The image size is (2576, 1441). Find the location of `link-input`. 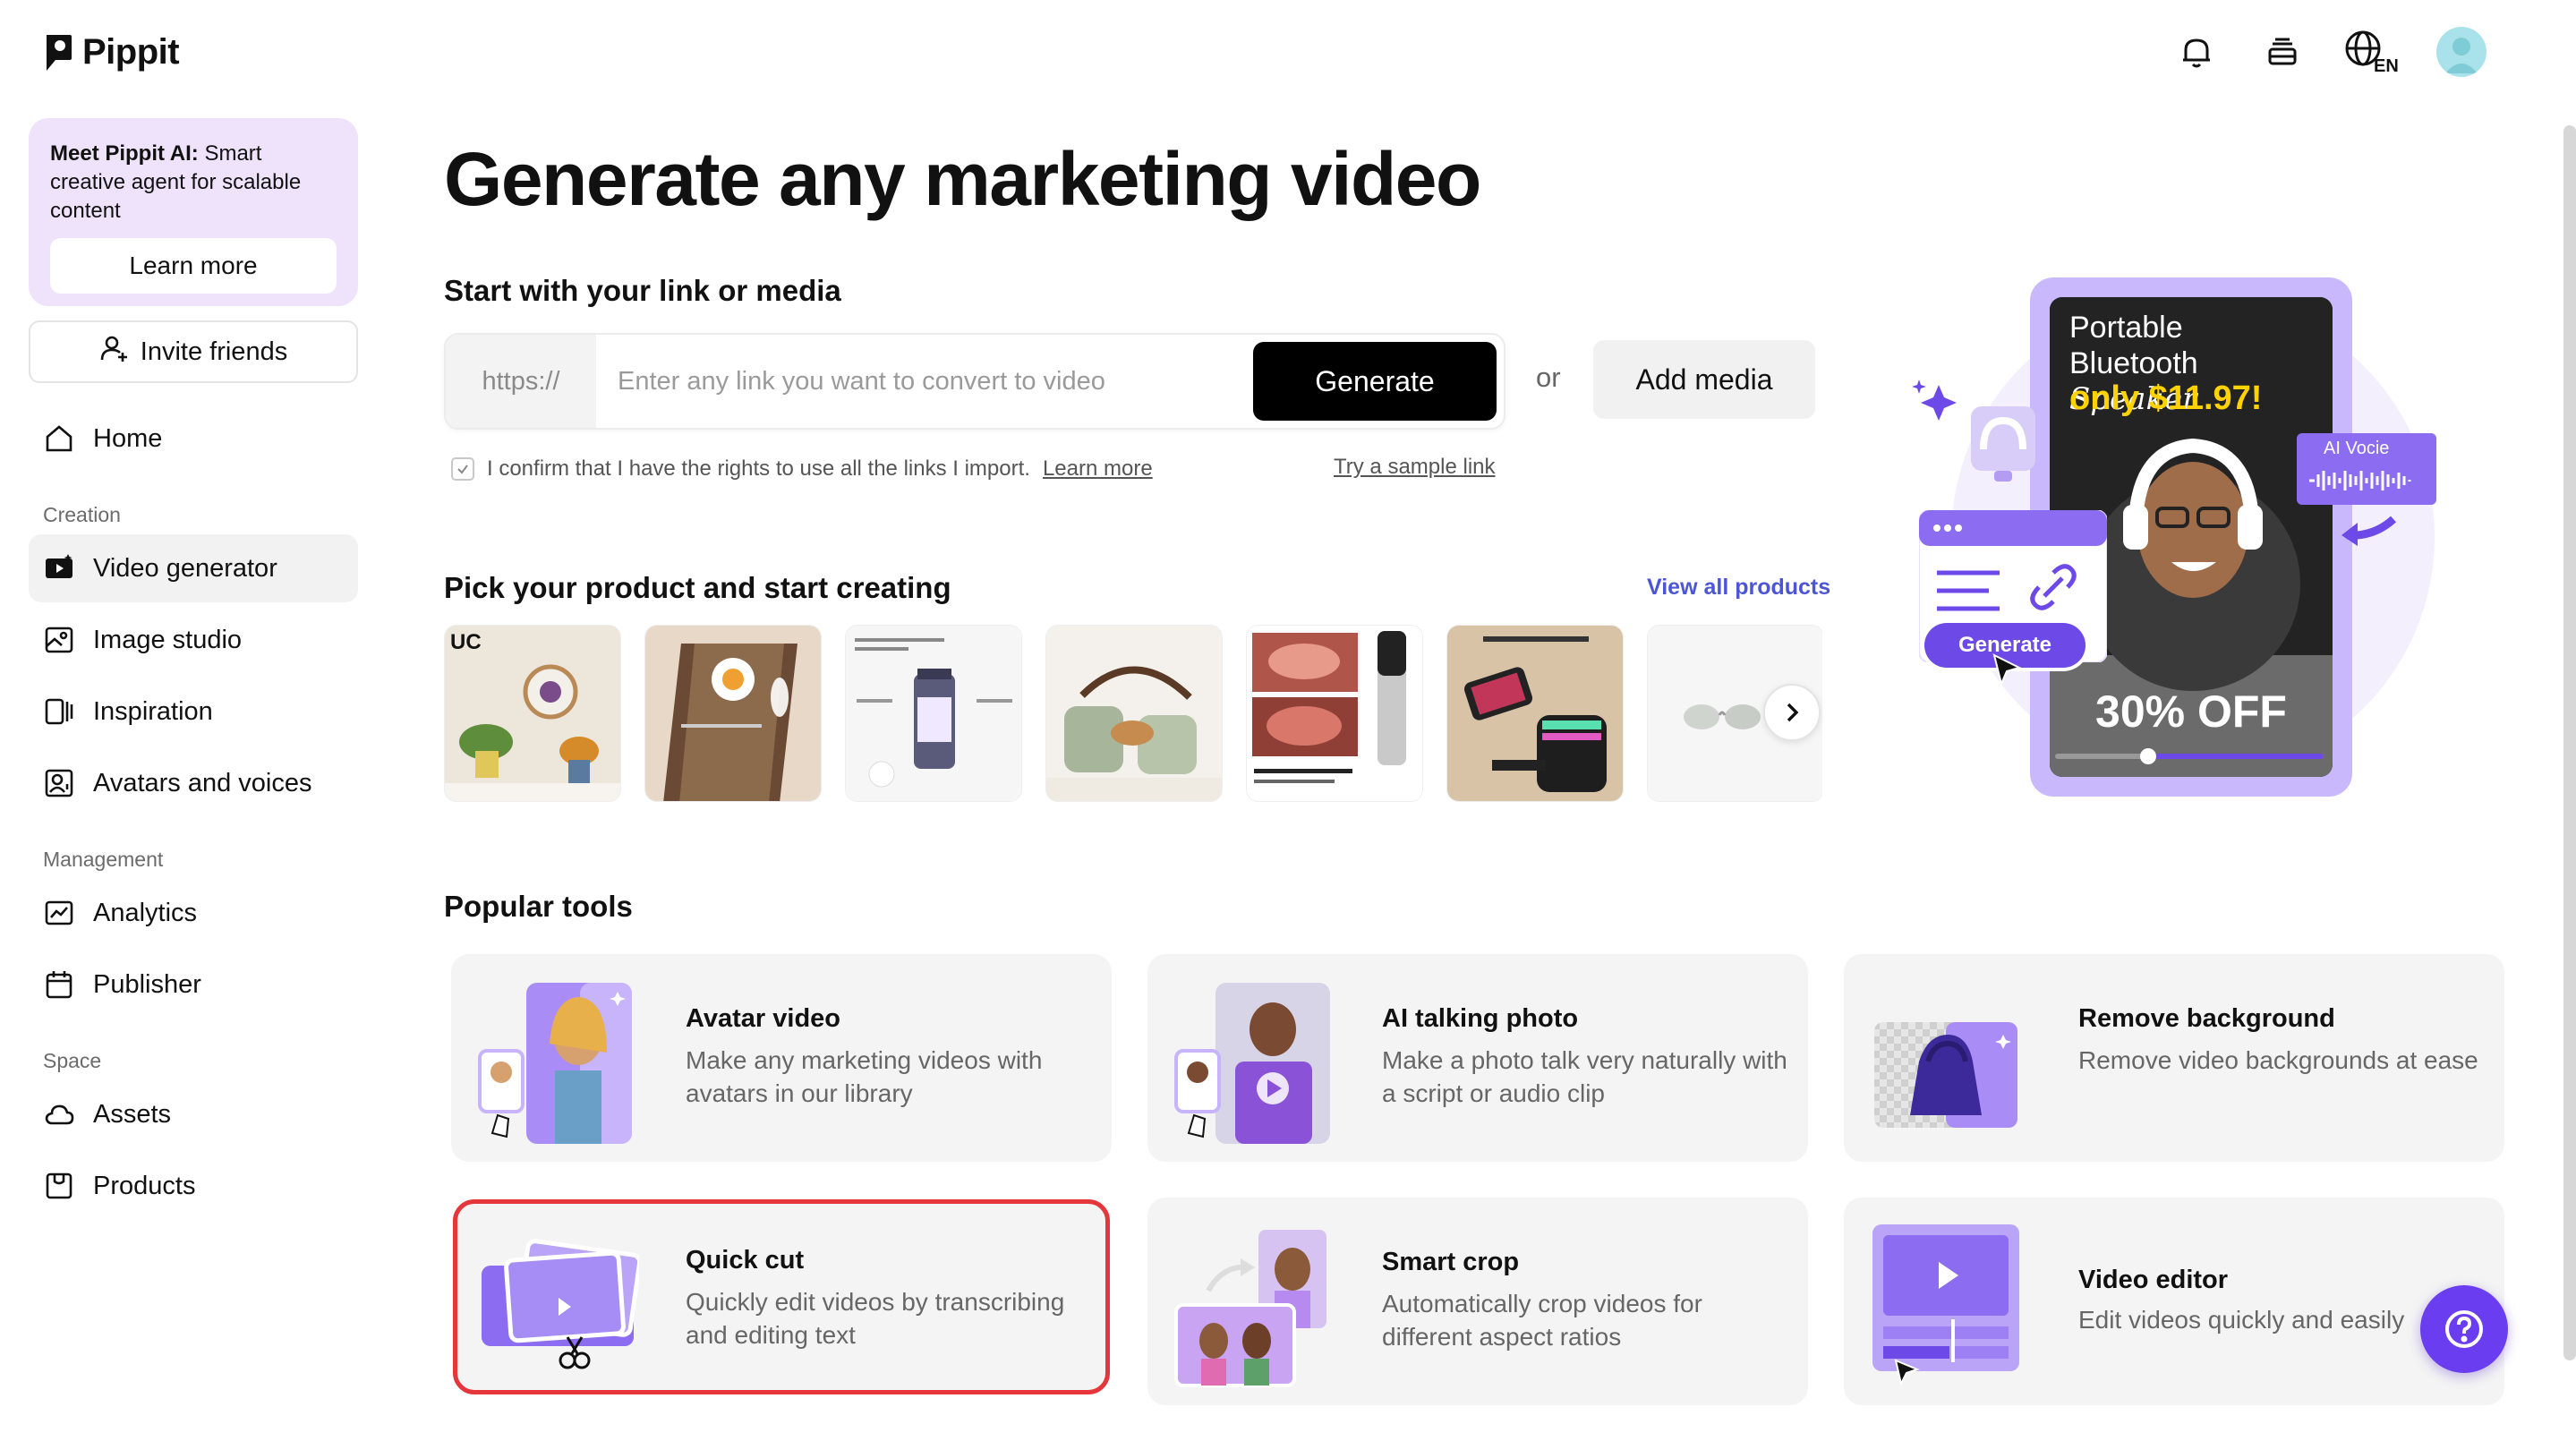

link-input is located at coordinates (924, 381).